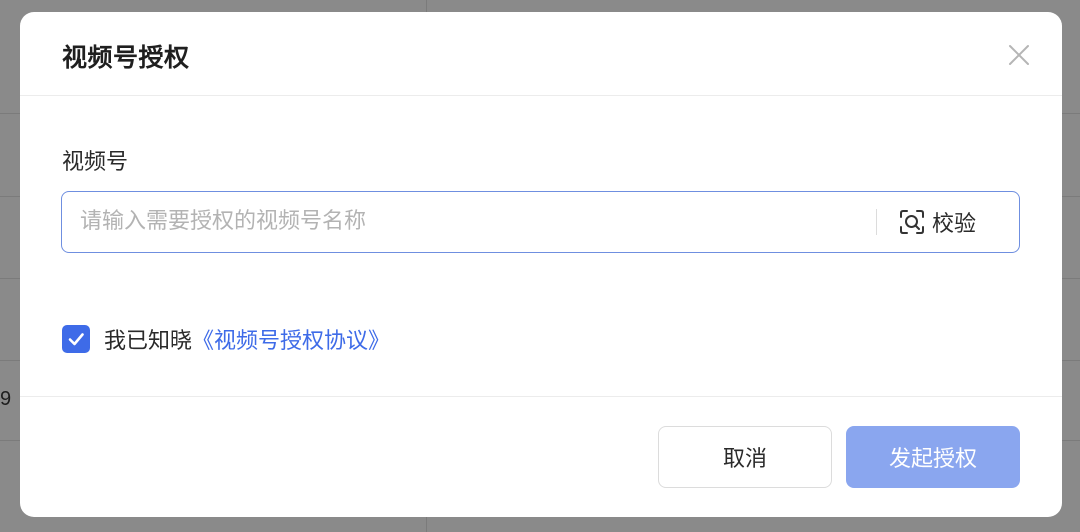 Image resolution: width=1080 pixels, height=532 pixels. I want to click on background-cell-text: 9, so click(6, 399).